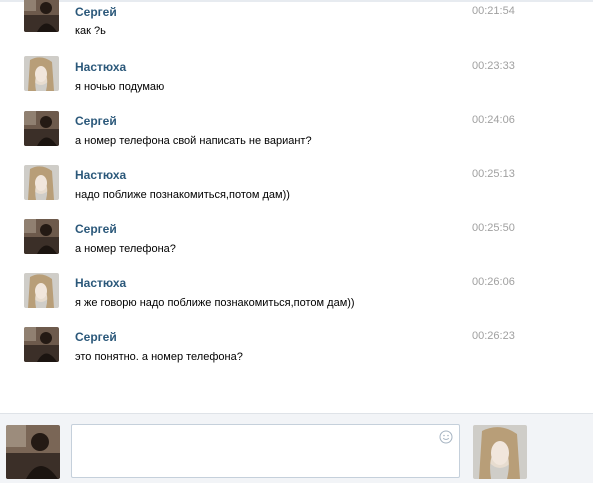 The width and height of the screenshot is (593, 483). Describe the element at coordinates (296, 27) in the screenshot. I see `message-item: Сергей 00:21:54 как ?ь` at that location.